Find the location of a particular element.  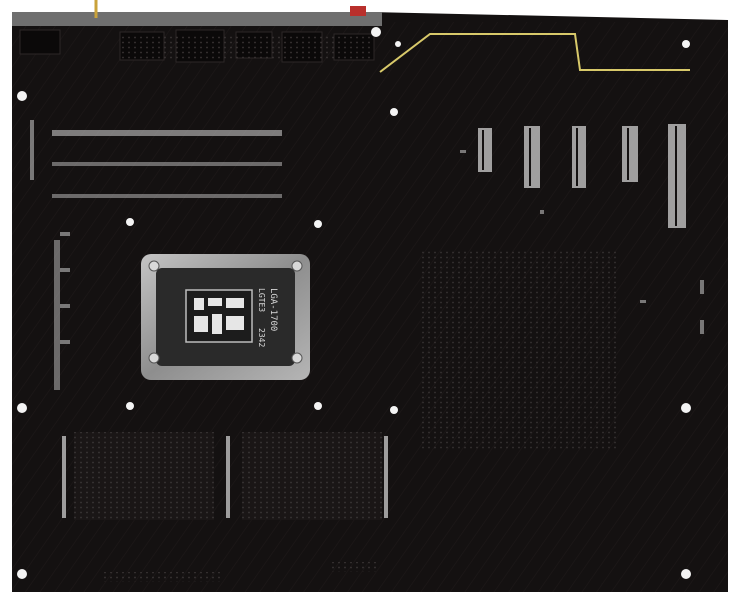

io-bracket is located at coordinates (197, 19).